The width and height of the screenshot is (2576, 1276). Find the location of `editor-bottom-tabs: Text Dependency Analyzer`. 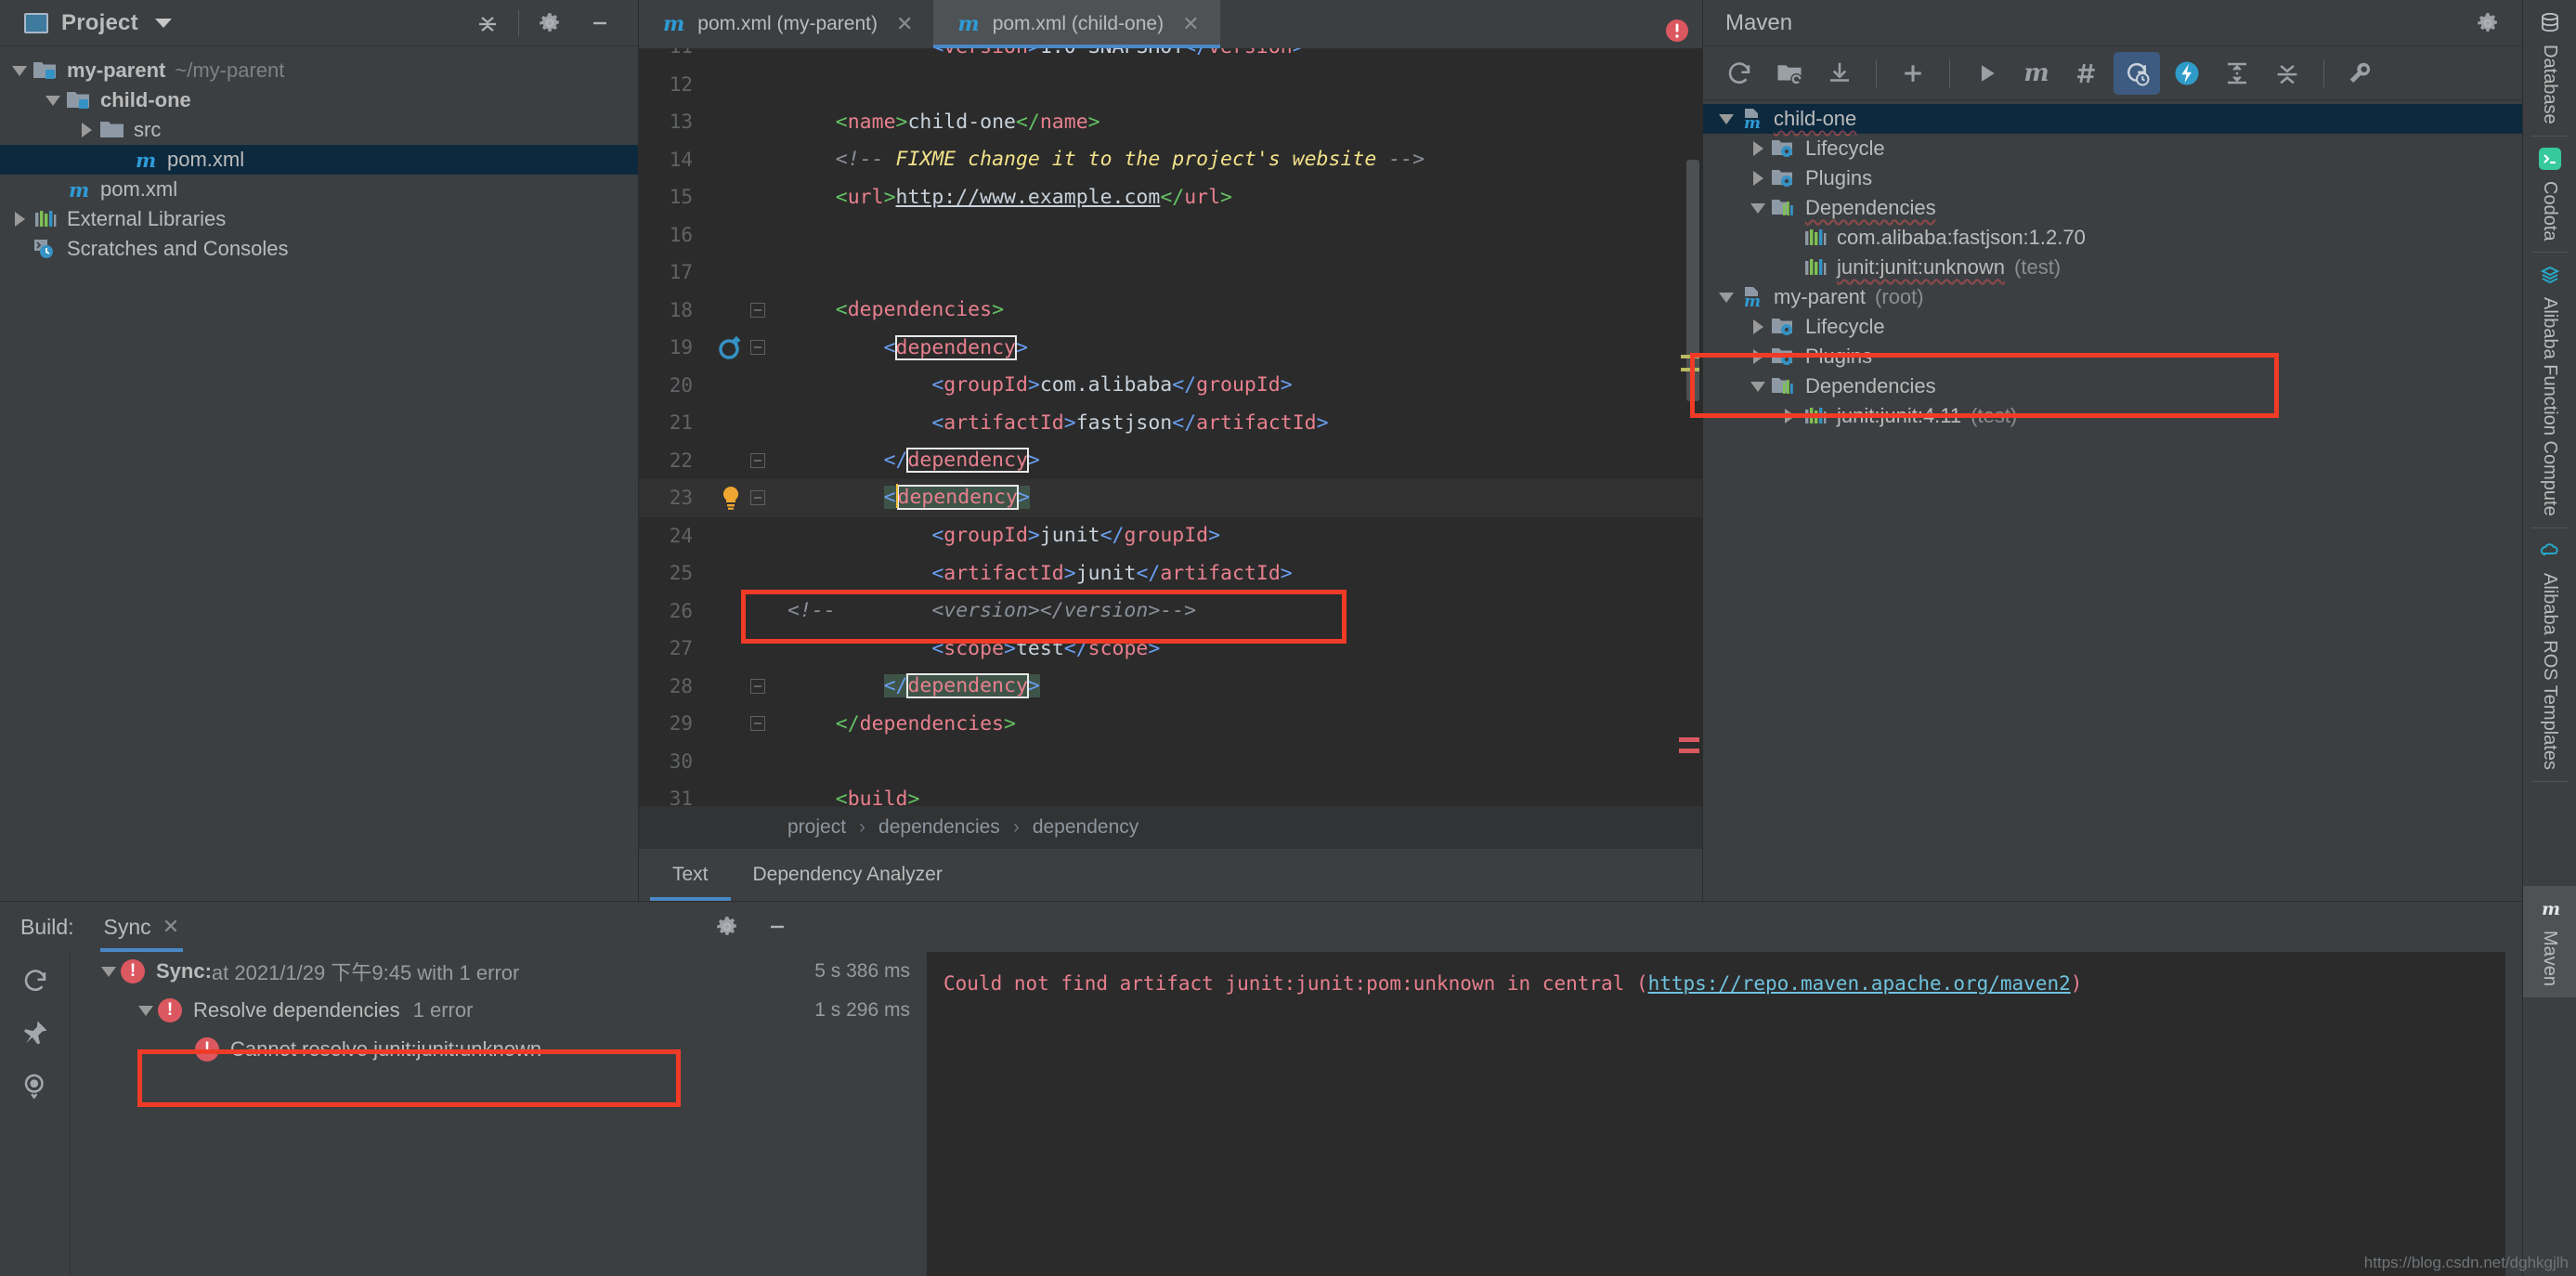

editor-bottom-tabs: Text Dependency Analyzer is located at coordinates (1170, 875).